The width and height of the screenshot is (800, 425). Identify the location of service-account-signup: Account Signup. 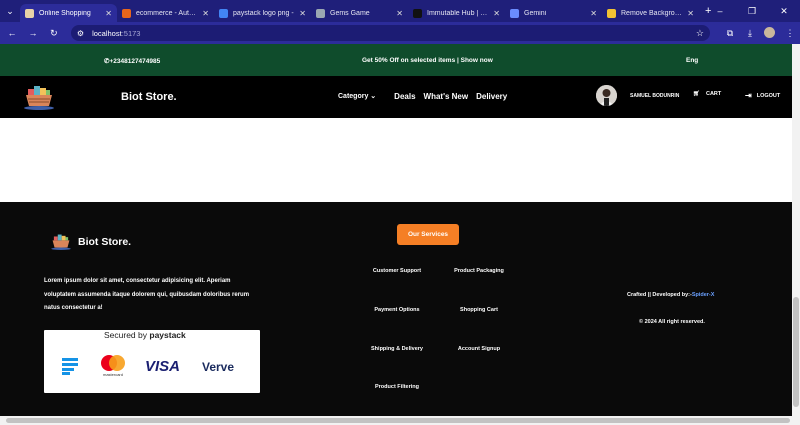
(479, 349).